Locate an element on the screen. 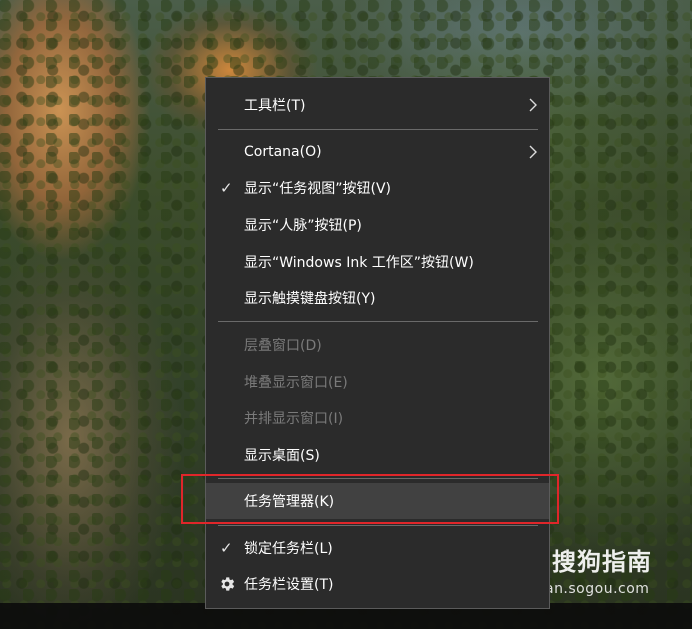 This screenshot has width=692, height=629. menu-item-label: 显示“任务视图”按钮(V) is located at coordinates (318, 189).